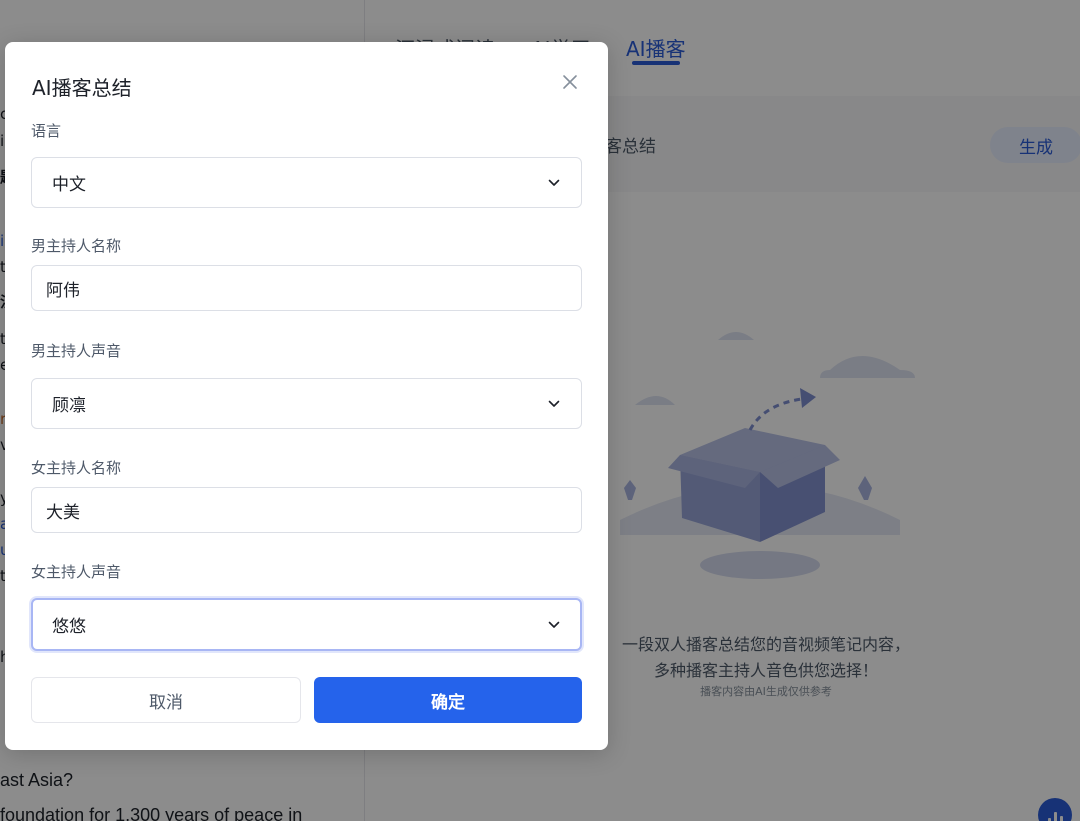 The width and height of the screenshot is (1080, 821). I want to click on cancel-button: 取消, so click(166, 700).